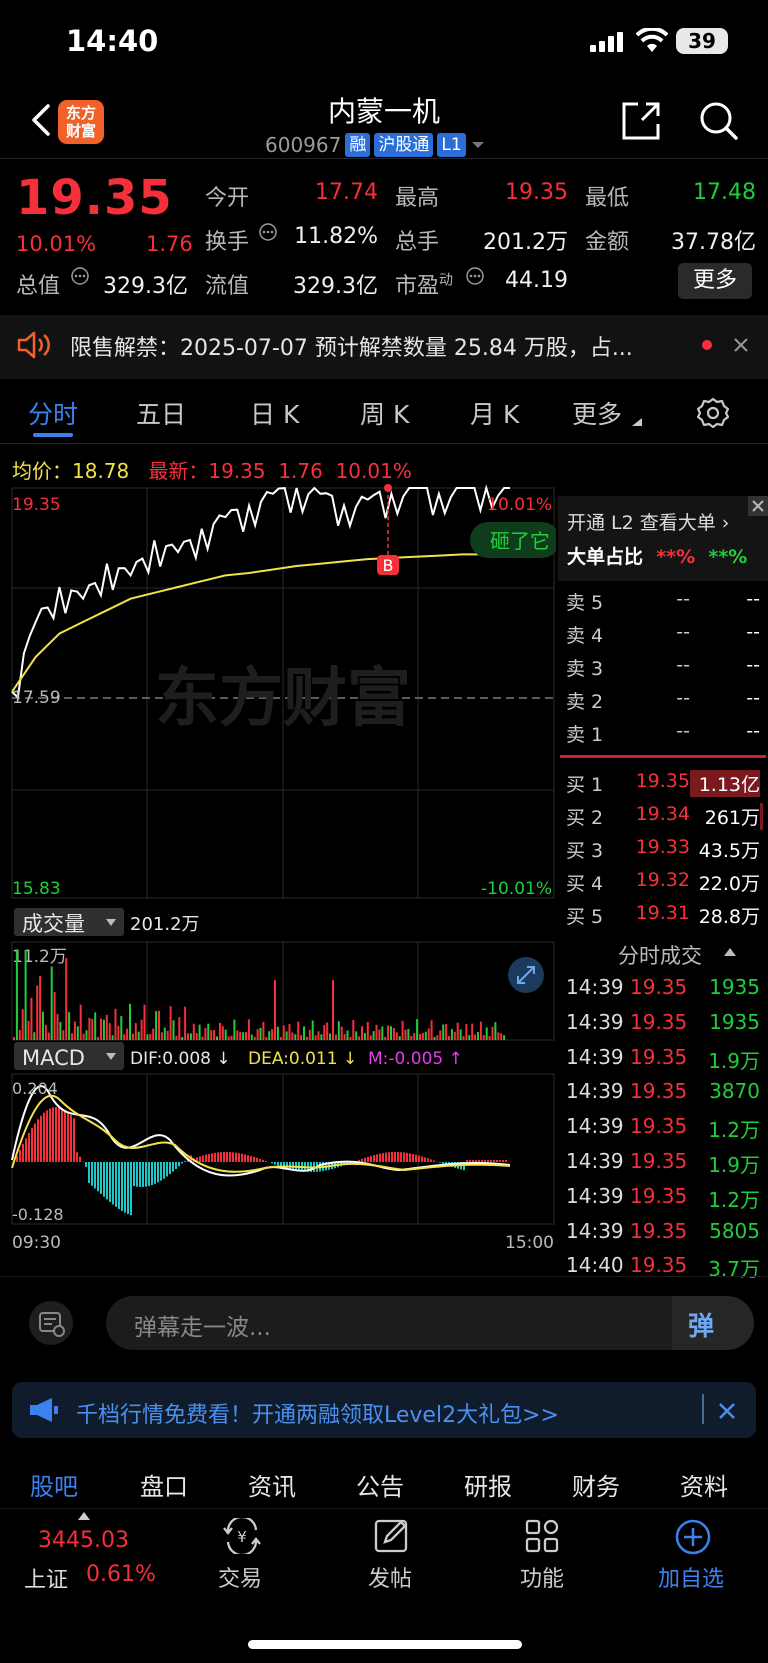 This screenshot has width=768, height=1663. I want to click on tab-five-day: 五日, so click(161, 413).